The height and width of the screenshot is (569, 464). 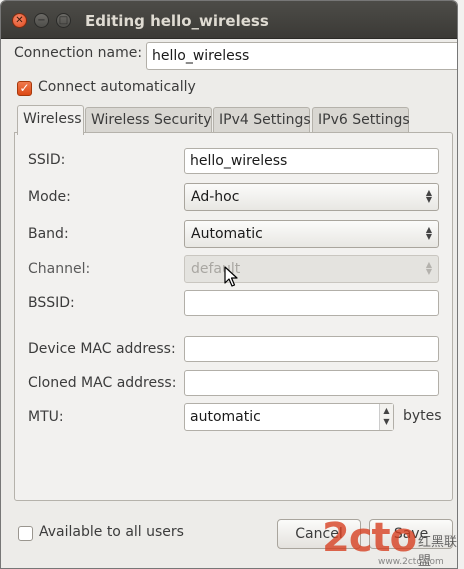 What do you see at coordinates (41, 20) in the screenshot?
I see `minimize-icon: −` at bounding box center [41, 20].